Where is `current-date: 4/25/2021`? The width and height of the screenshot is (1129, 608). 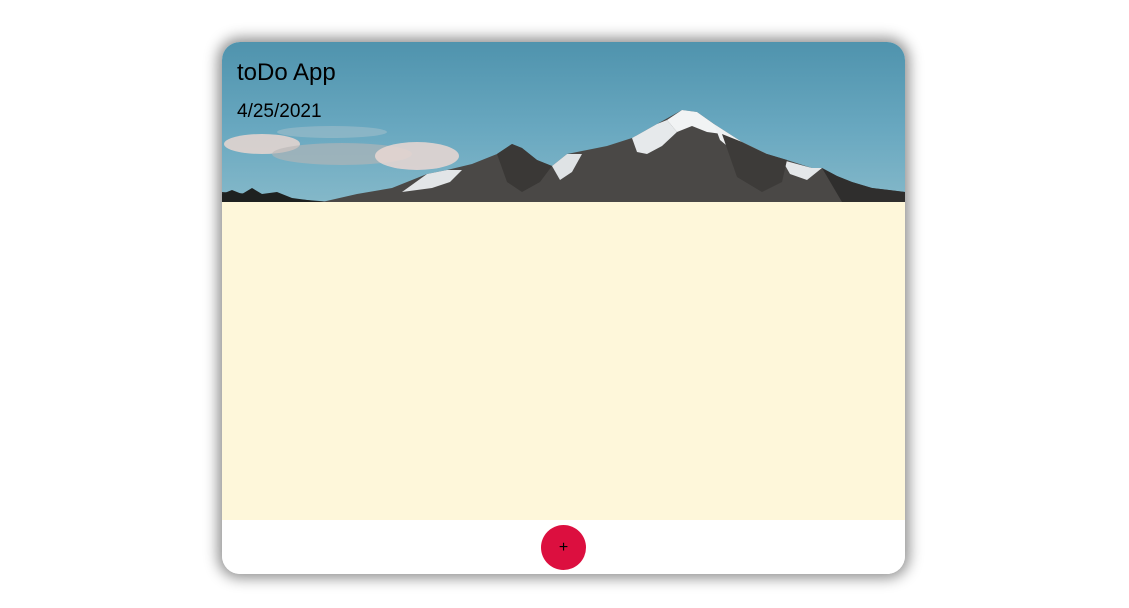 current-date: 4/25/2021 is located at coordinates (279, 111).